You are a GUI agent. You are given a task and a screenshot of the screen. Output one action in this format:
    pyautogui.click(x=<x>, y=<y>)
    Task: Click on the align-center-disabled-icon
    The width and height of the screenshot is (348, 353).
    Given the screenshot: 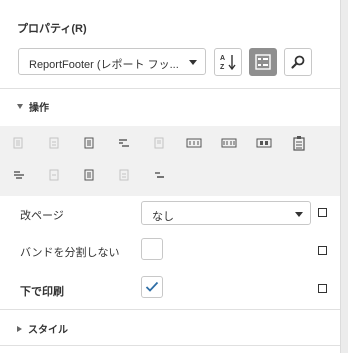 What is the action you would take?
    pyautogui.click(x=54, y=143)
    